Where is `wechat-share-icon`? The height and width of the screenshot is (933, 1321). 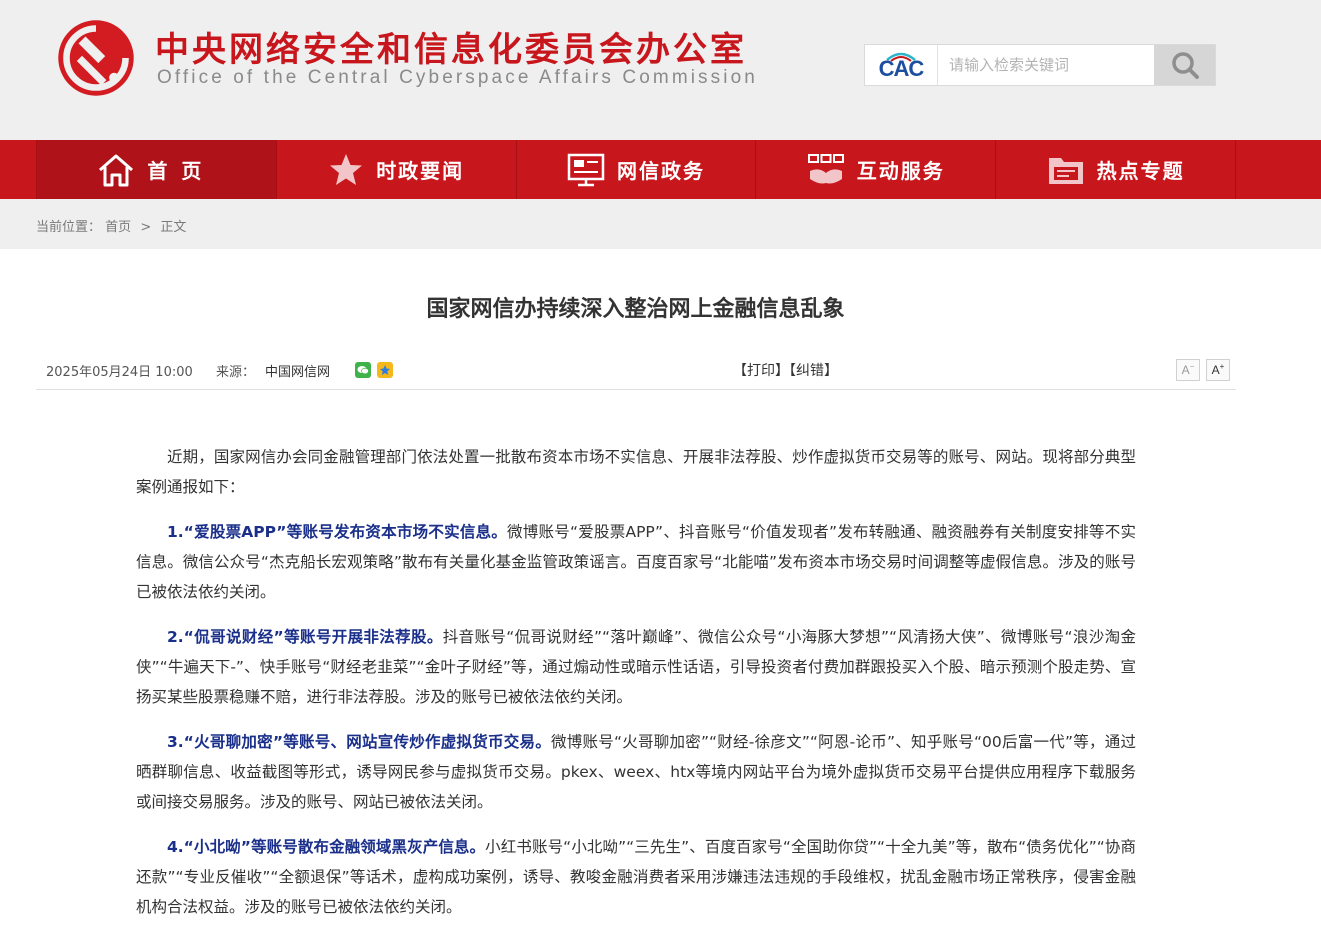
wechat-share-icon is located at coordinates (363, 370).